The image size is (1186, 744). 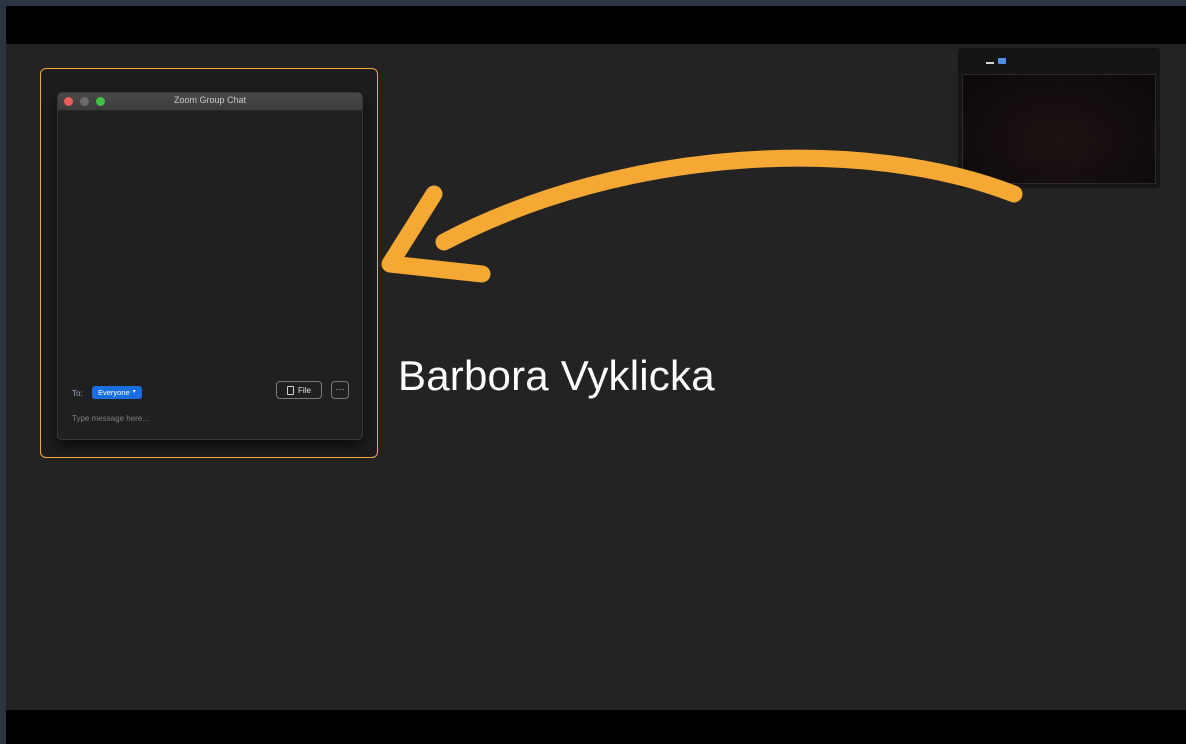 I want to click on video-preview, so click(x=1059, y=129).